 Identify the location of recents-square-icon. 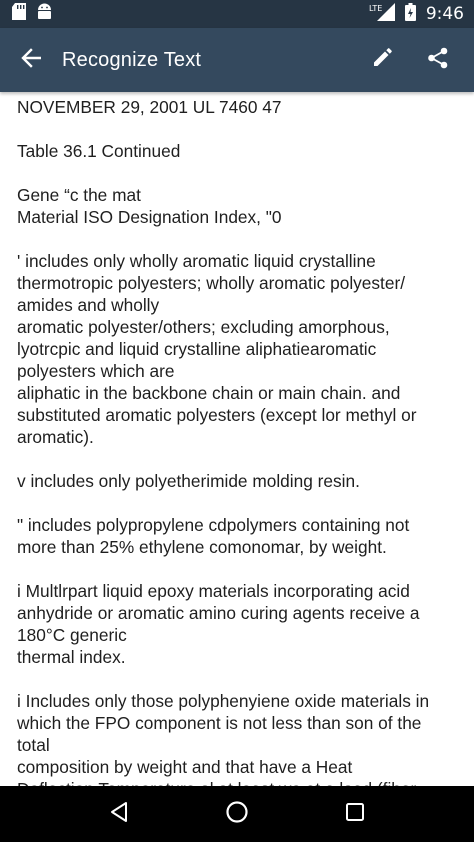
(355, 814).